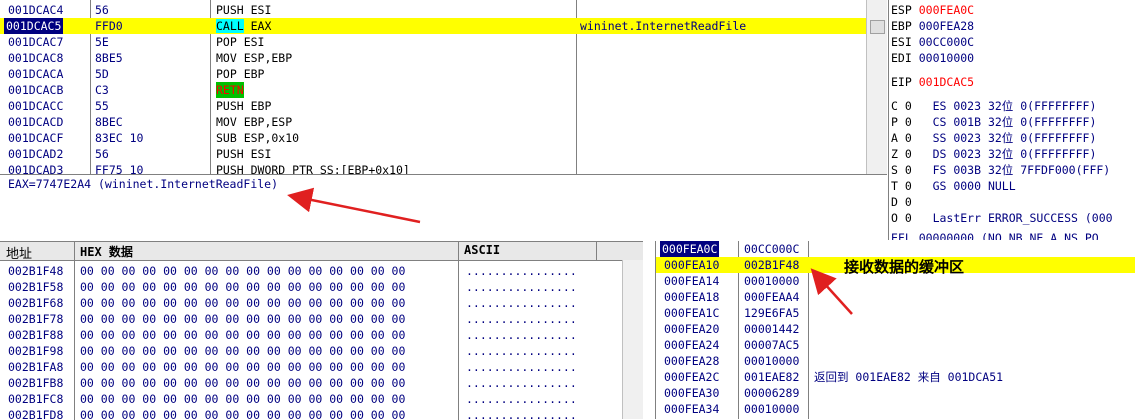 This screenshot has height=420, width=1135. Describe the element at coordinates (36, 319) in the screenshot. I see `hex-address: 002B1F78` at that location.